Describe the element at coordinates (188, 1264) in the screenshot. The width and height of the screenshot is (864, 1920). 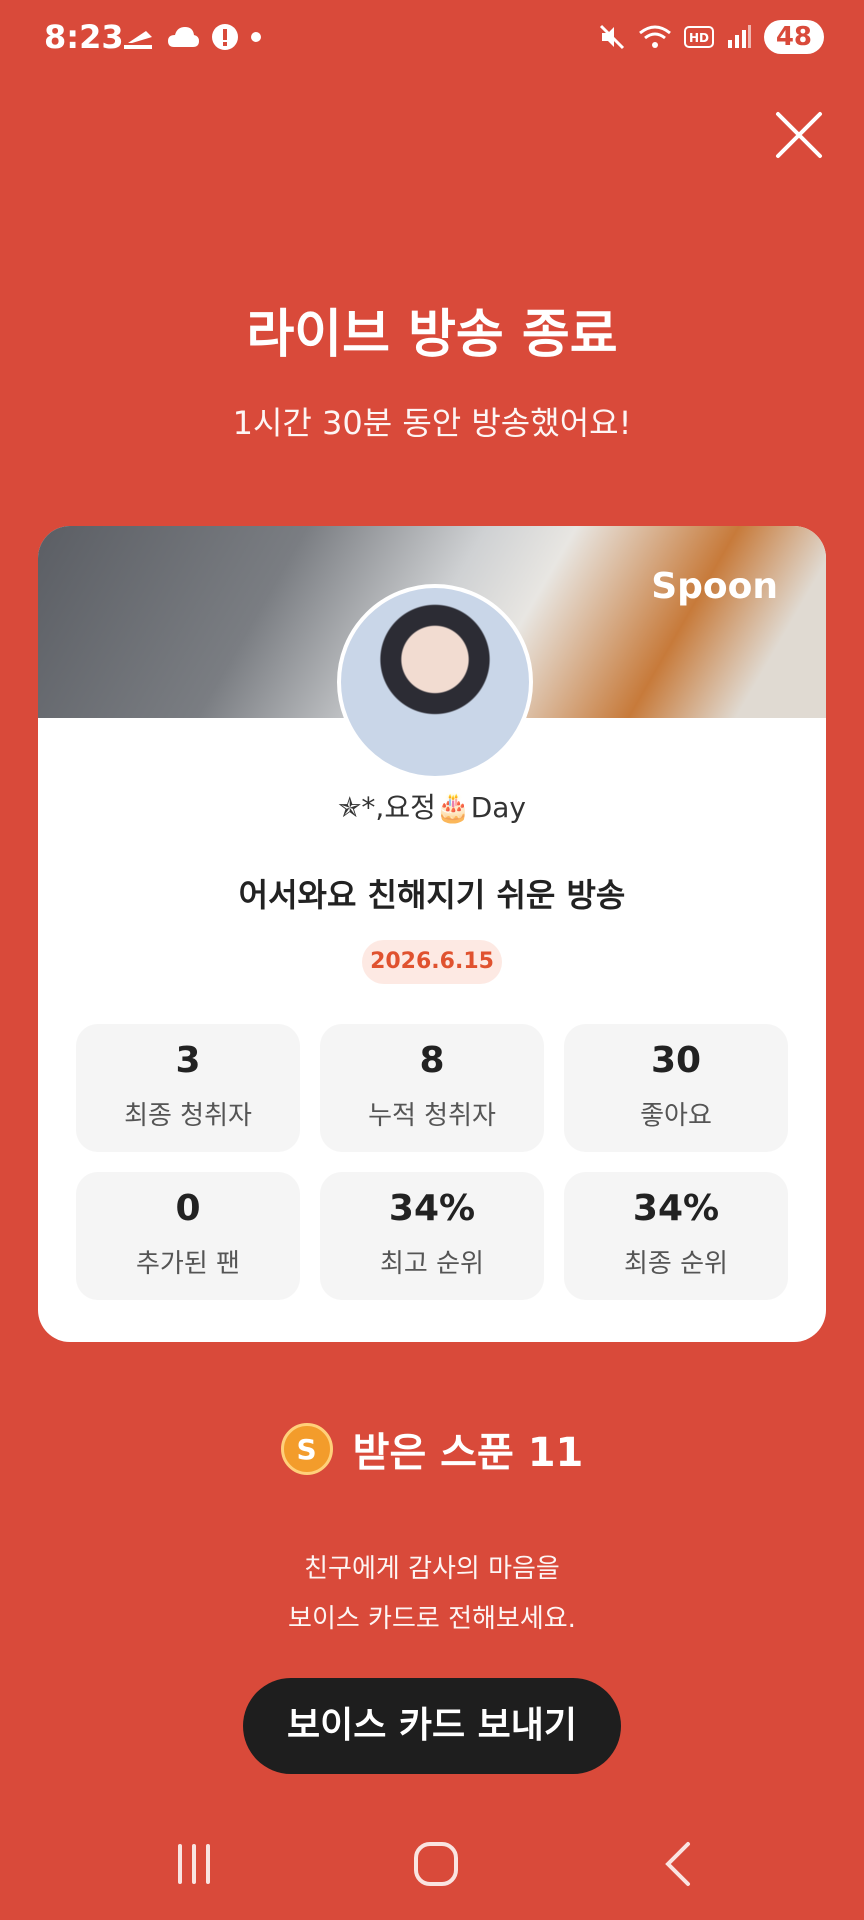
I see `stat-label: 추가된 팬` at that location.